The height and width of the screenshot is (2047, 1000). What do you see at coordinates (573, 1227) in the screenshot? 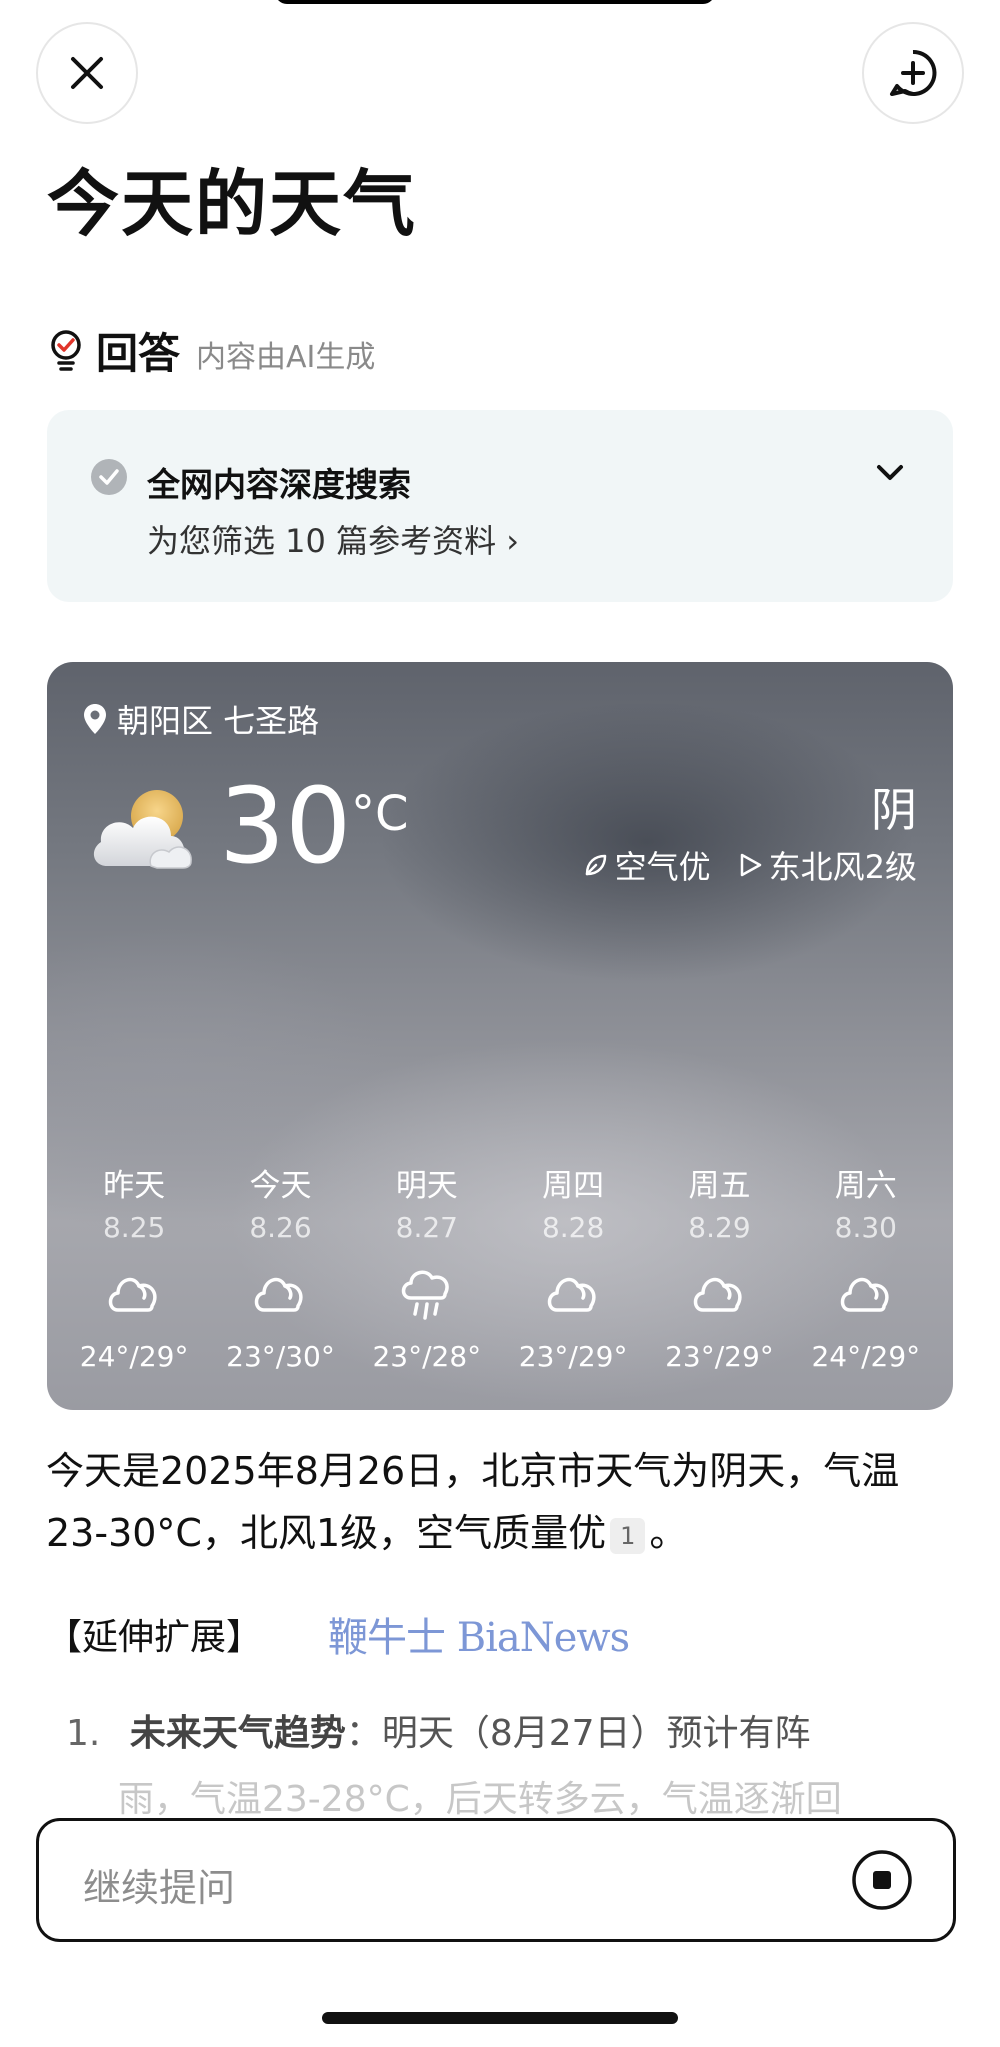
I see `forecast-date: 8.28` at bounding box center [573, 1227].